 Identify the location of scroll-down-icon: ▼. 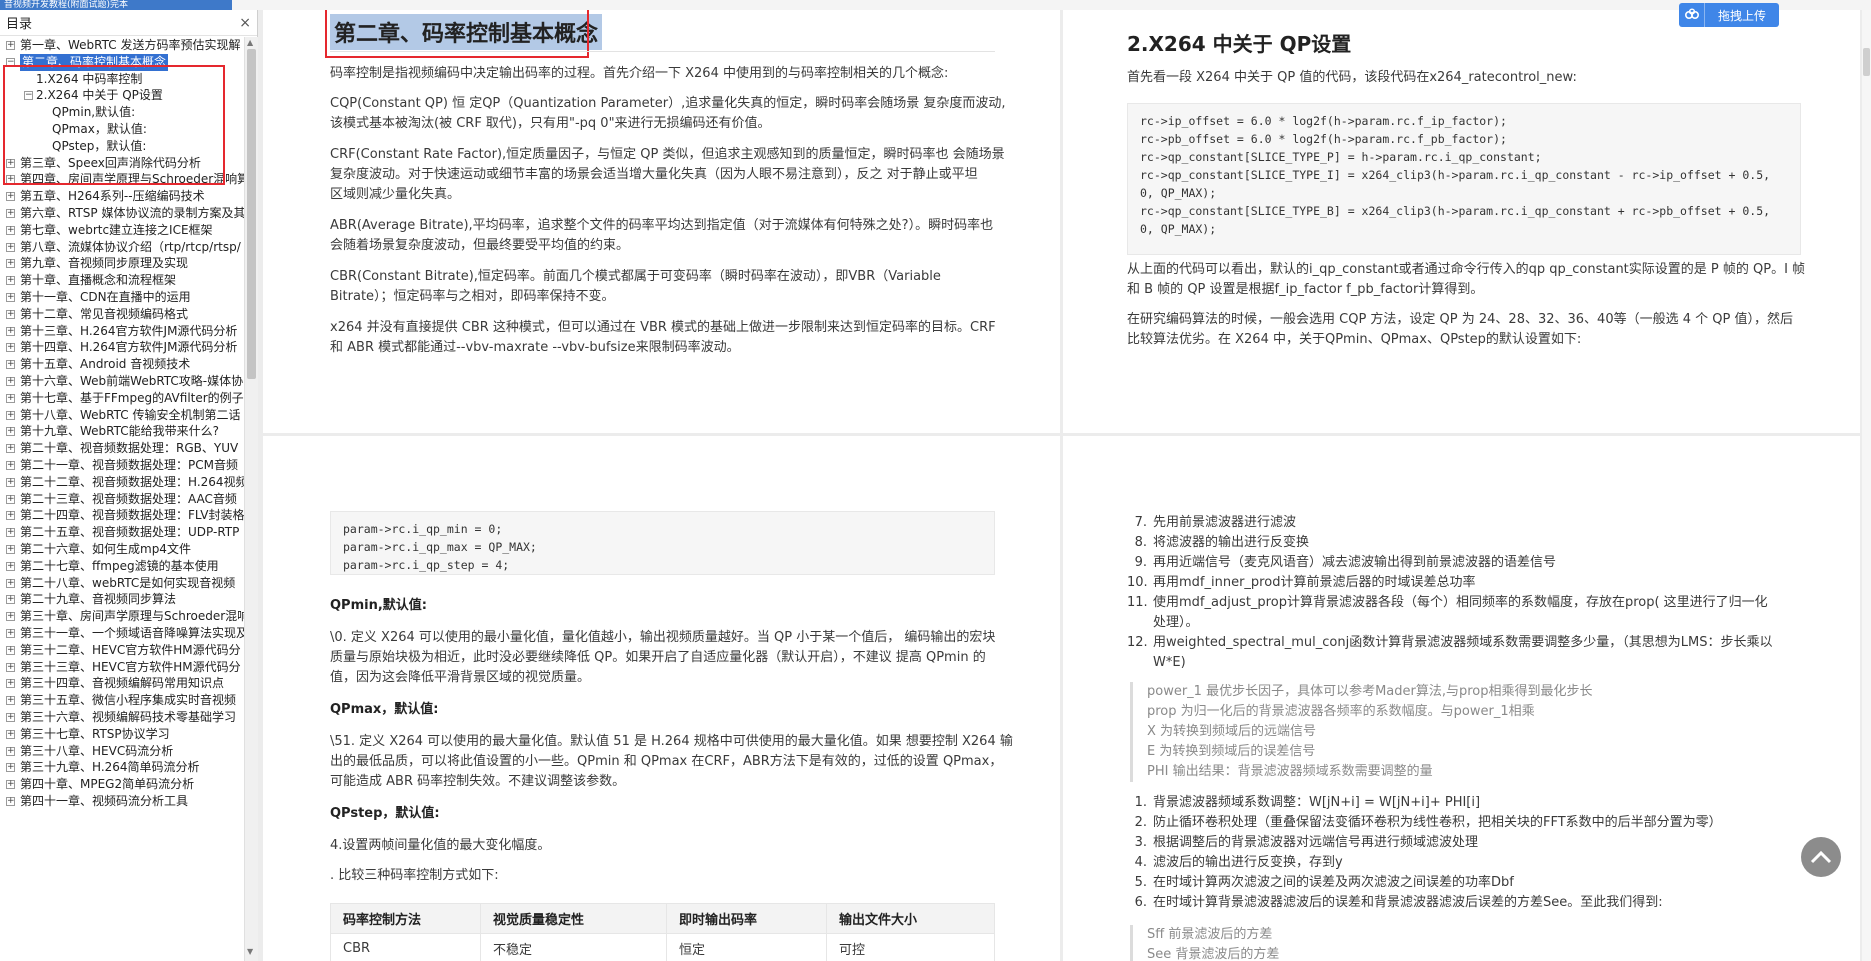
(250, 951).